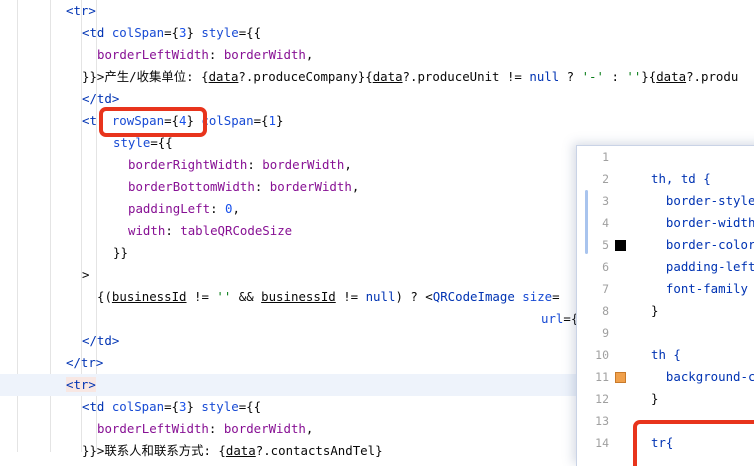 This screenshot has width=754, height=466. I want to click on popup-code-line: 6 padding-left, so click(665, 267).